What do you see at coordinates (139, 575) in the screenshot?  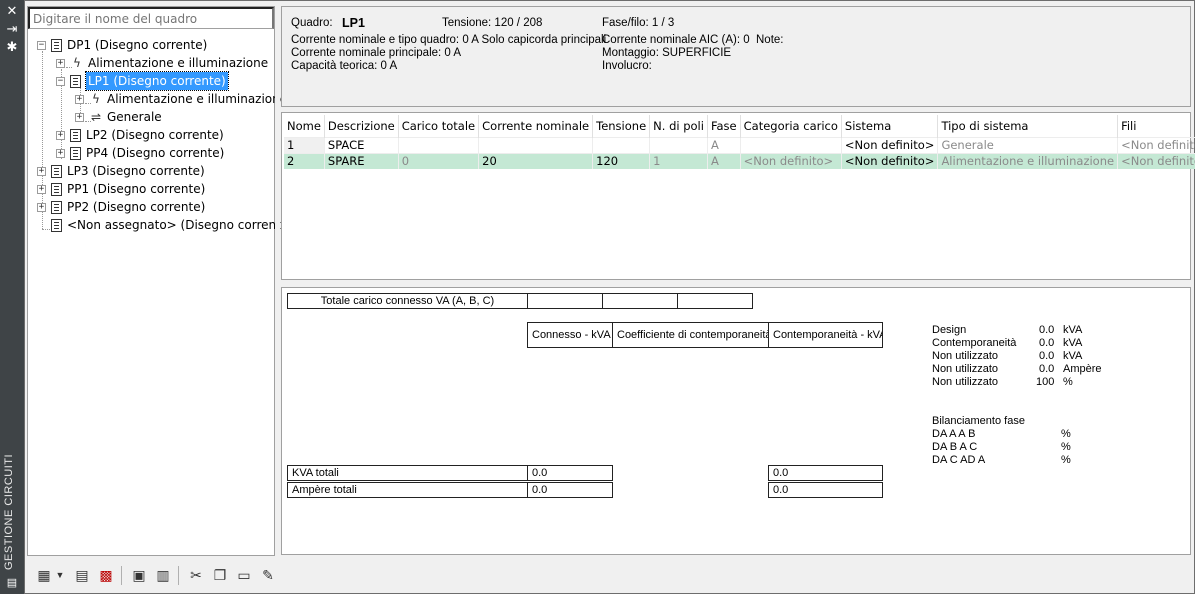 I see `schedule-icon: ▣` at bounding box center [139, 575].